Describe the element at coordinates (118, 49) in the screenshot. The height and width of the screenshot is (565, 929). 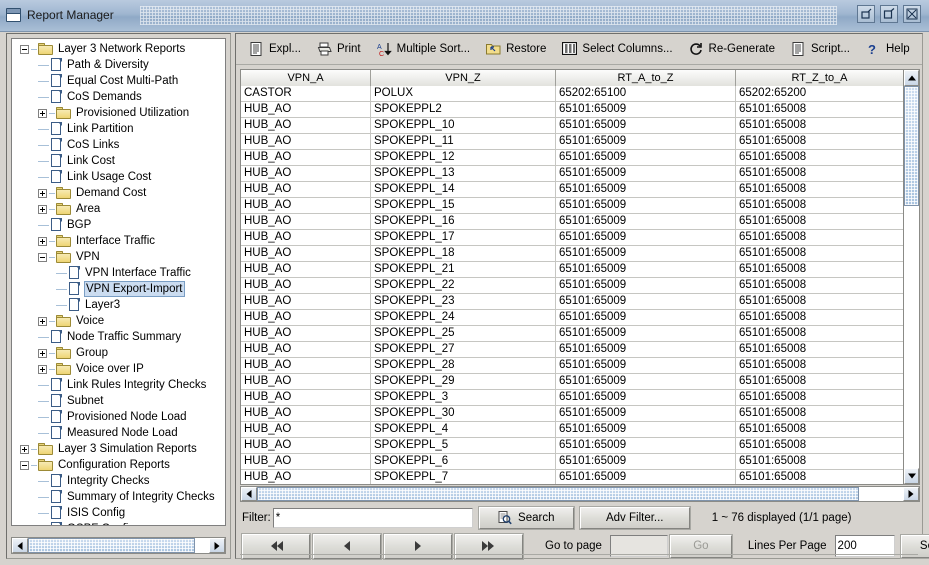
I see `tree-item-layer-3-network-reports: Layer 3 Network Reports` at that location.